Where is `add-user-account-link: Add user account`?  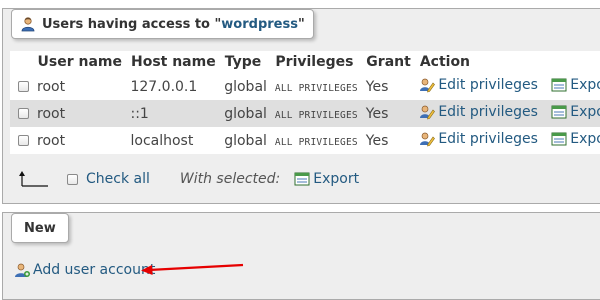
add-user-account-link: Add user account is located at coordinates (84, 270).